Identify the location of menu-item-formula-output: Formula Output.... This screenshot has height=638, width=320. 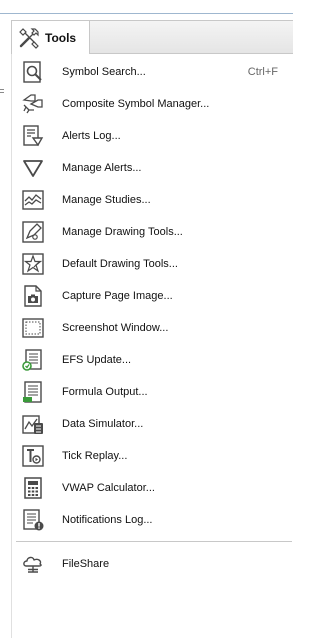
(153, 392).